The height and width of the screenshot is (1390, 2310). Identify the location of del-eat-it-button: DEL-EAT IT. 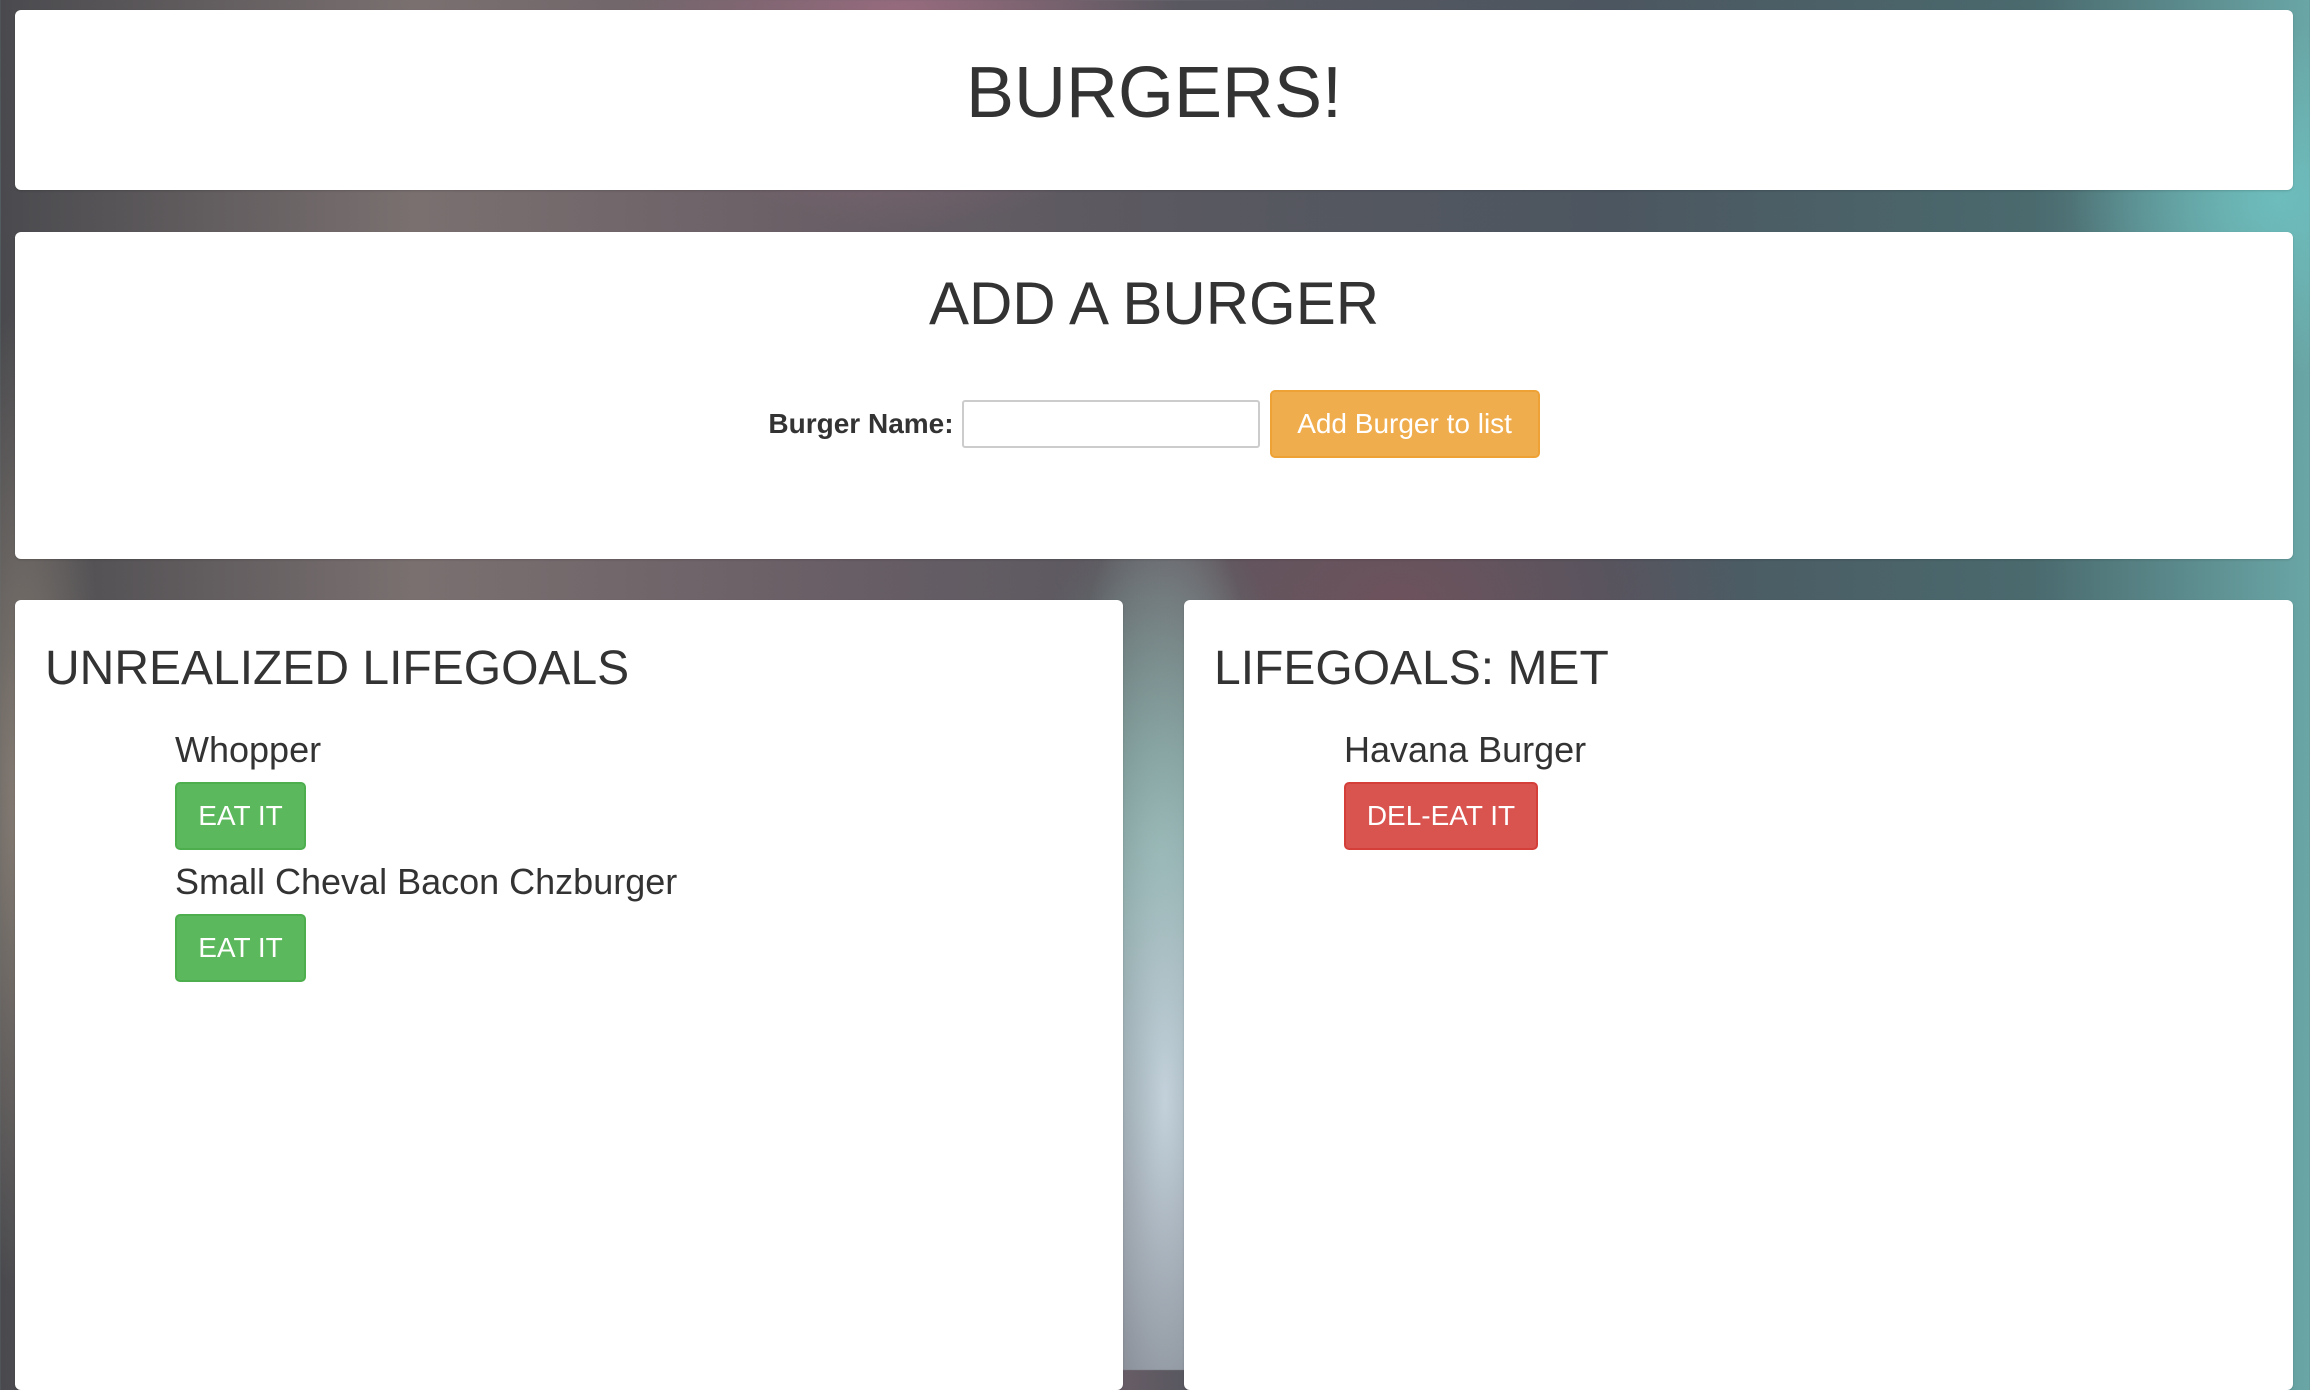
(1441, 816).